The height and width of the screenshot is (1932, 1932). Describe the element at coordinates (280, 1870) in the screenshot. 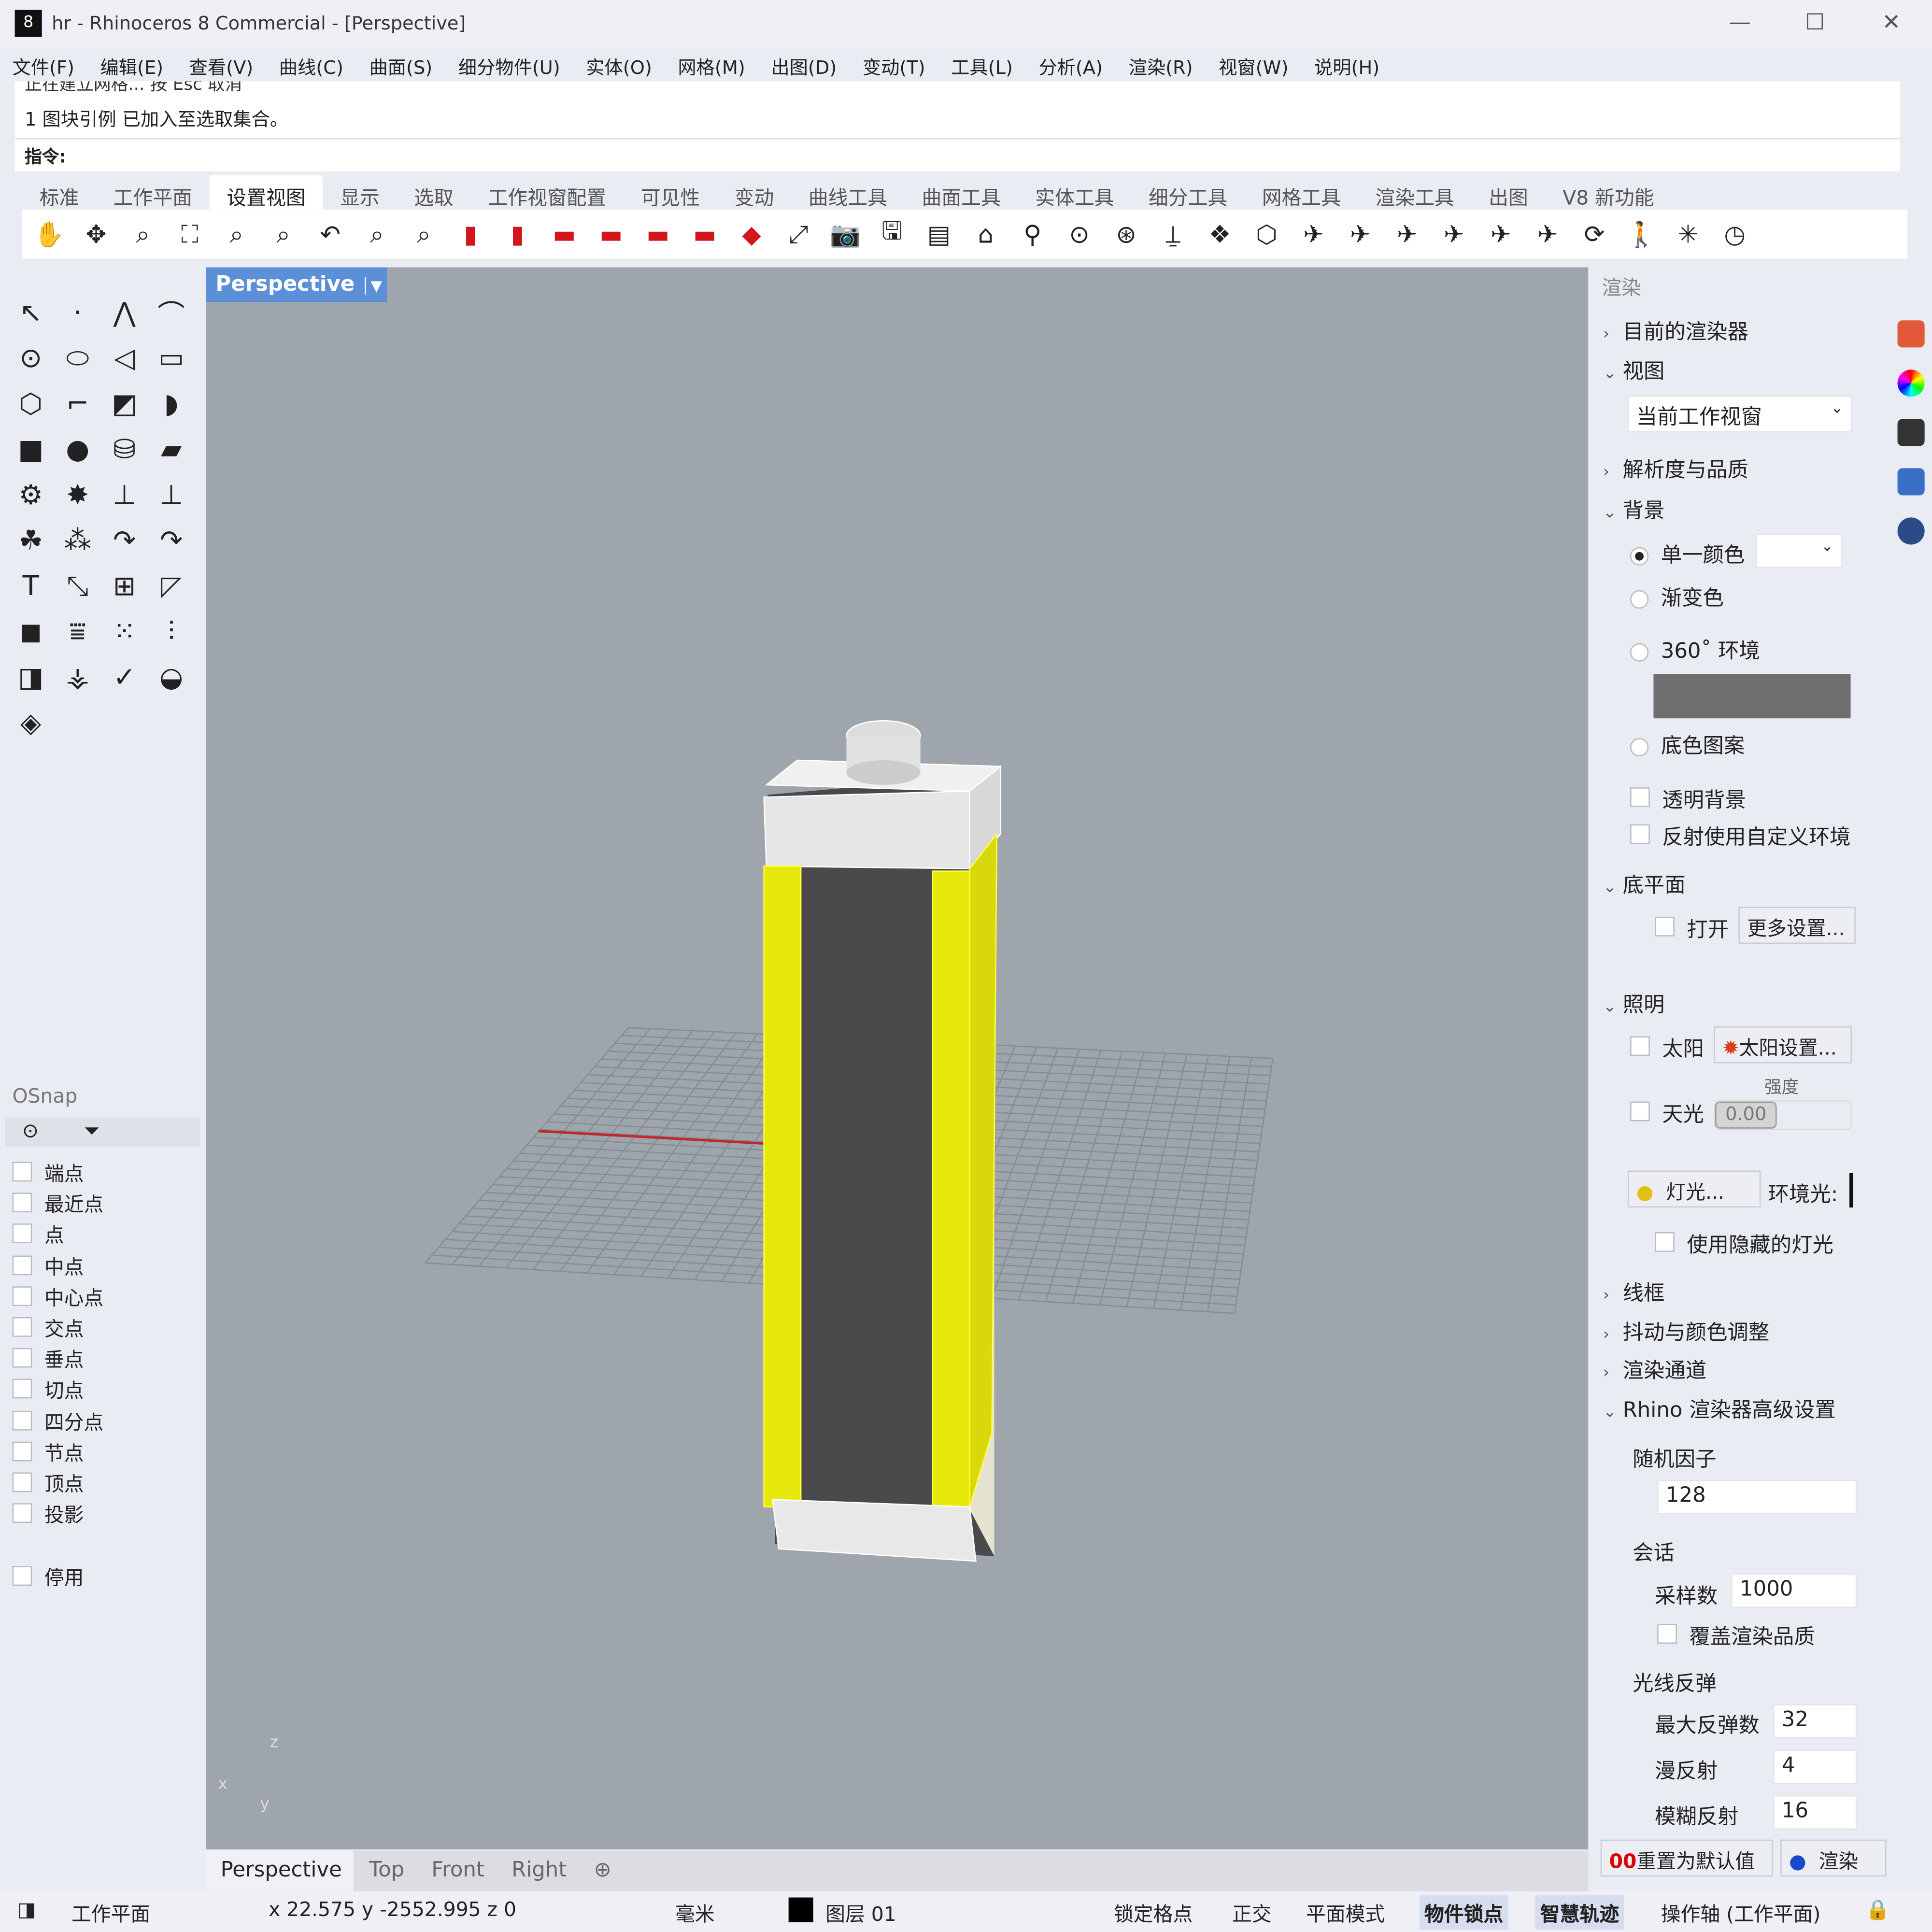

I see `viewport-tab: Perspective` at that location.